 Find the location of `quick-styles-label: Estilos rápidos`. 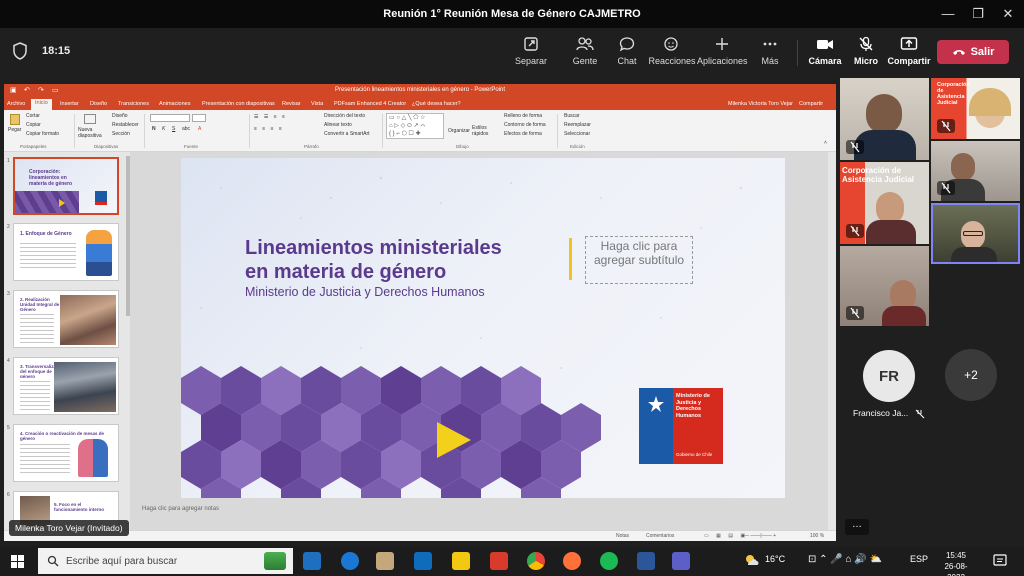

quick-styles-label: Estilos rápidos is located at coordinates (483, 131).